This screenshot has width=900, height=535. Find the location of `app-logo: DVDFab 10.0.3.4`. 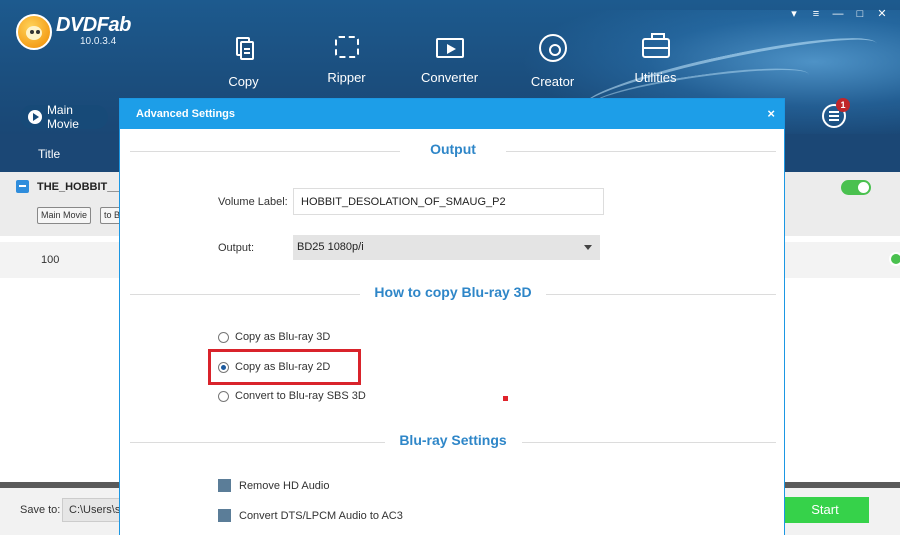

app-logo: DVDFab 10.0.3.4 is located at coordinates (73, 32).